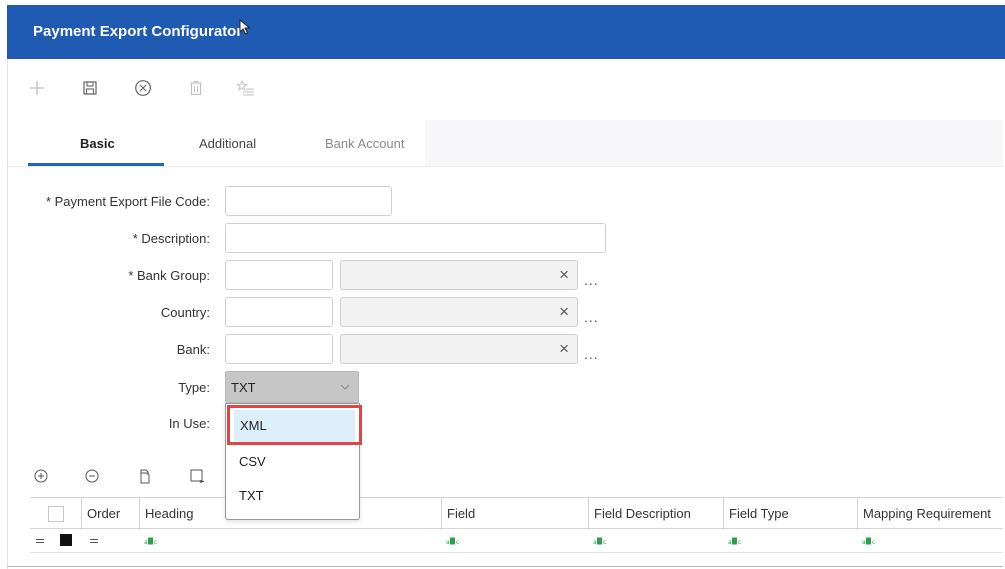 The height and width of the screenshot is (569, 1005). I want to click on code-label: * Payment Export File Code:, so click(127, 201).